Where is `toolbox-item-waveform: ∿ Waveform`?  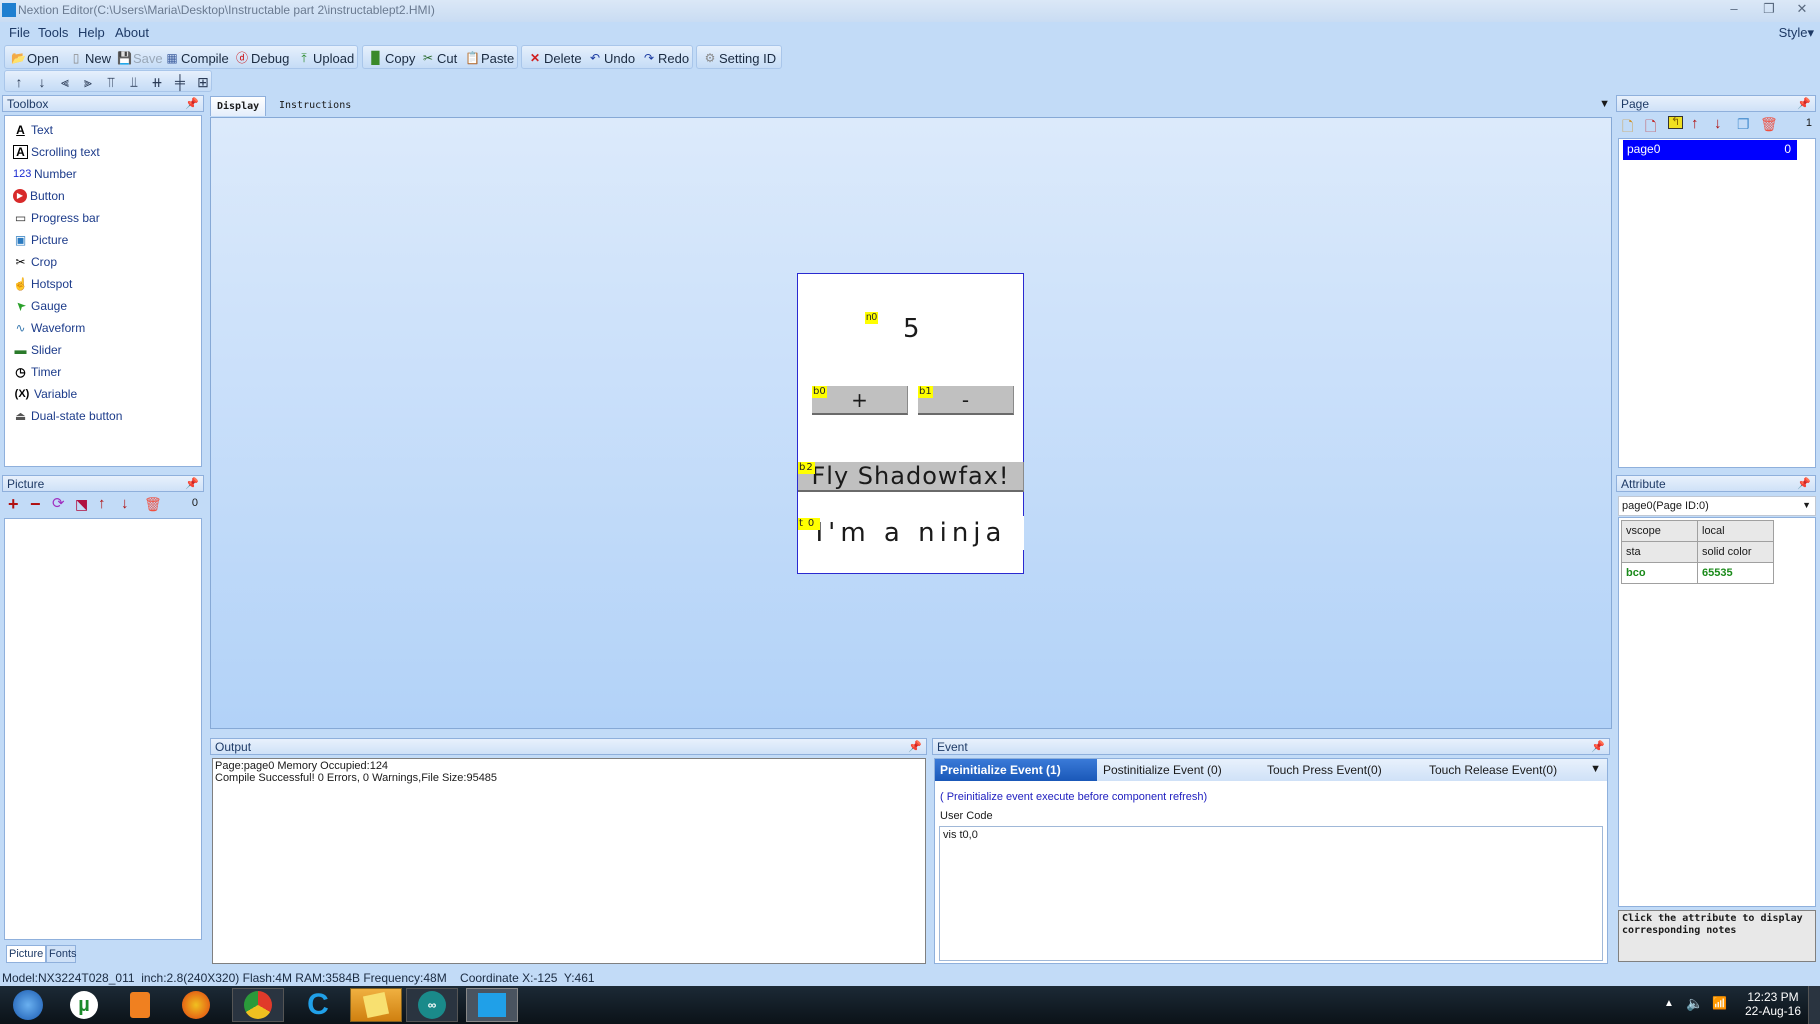
toolbox-item-waveform: ∿ Waveform is located at coordinates (49, 328).